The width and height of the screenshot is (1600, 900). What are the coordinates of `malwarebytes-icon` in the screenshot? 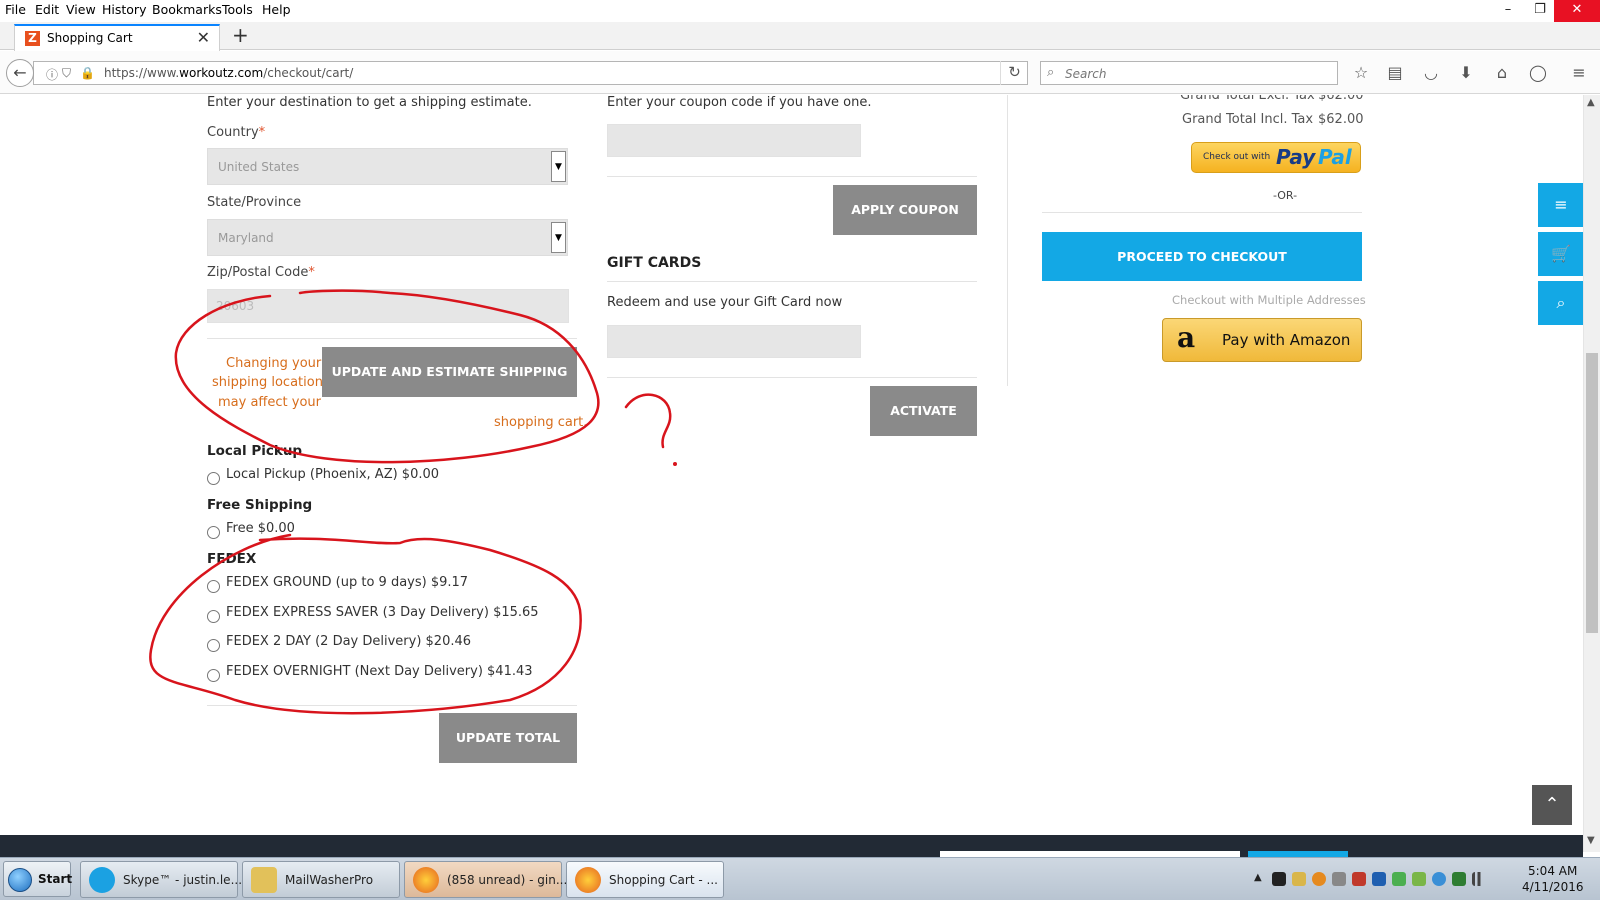 It's located at (1379, 879).